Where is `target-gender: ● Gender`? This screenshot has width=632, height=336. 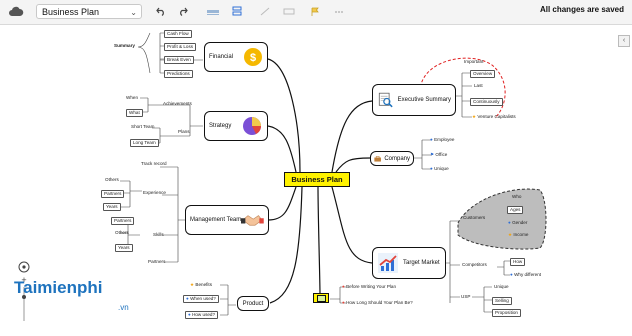 target-gender: ● Gender is located at coordinates (517, 223).